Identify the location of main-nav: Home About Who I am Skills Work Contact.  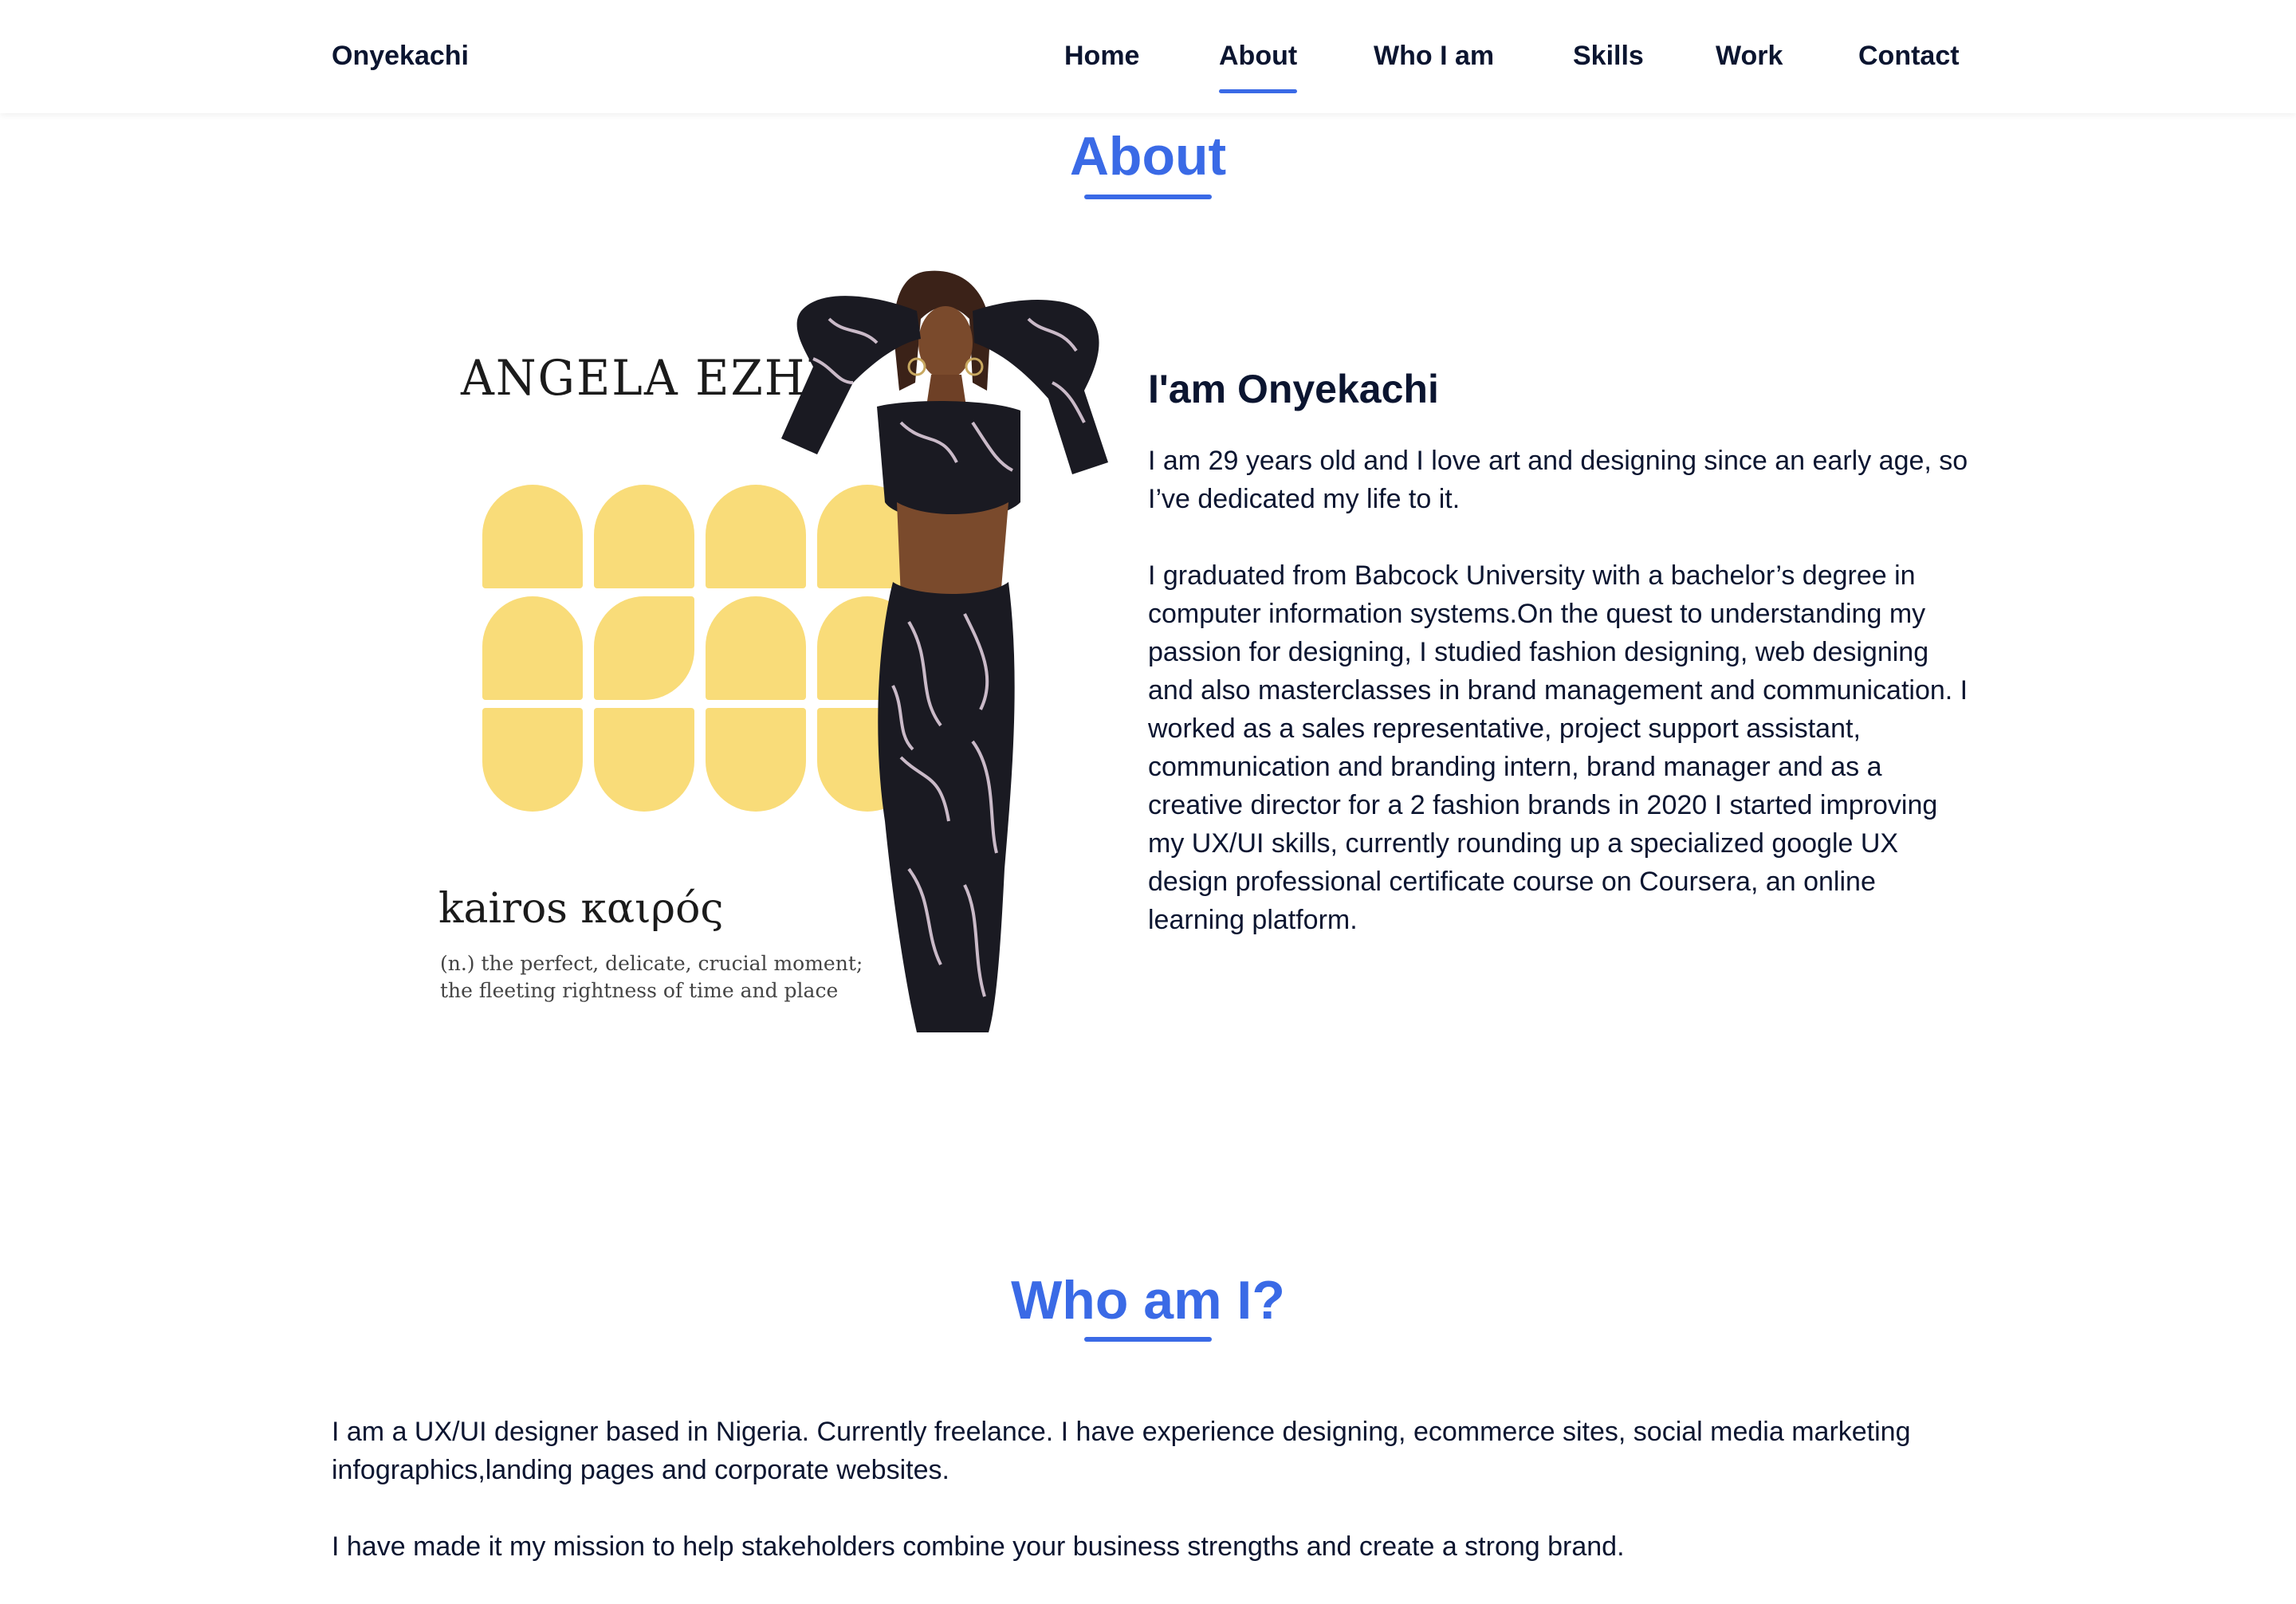
(1148, 70).